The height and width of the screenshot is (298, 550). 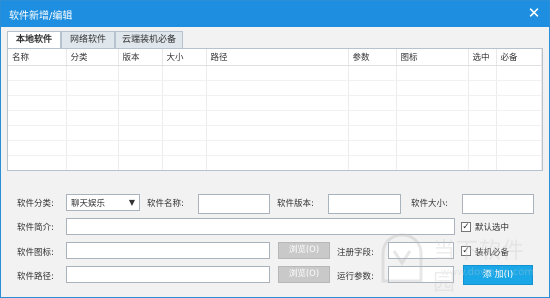 What do you see at coordinates (429, 204) in the screenshot?
I see `size-label: 软件大小:` at bounding box center [429, 204].